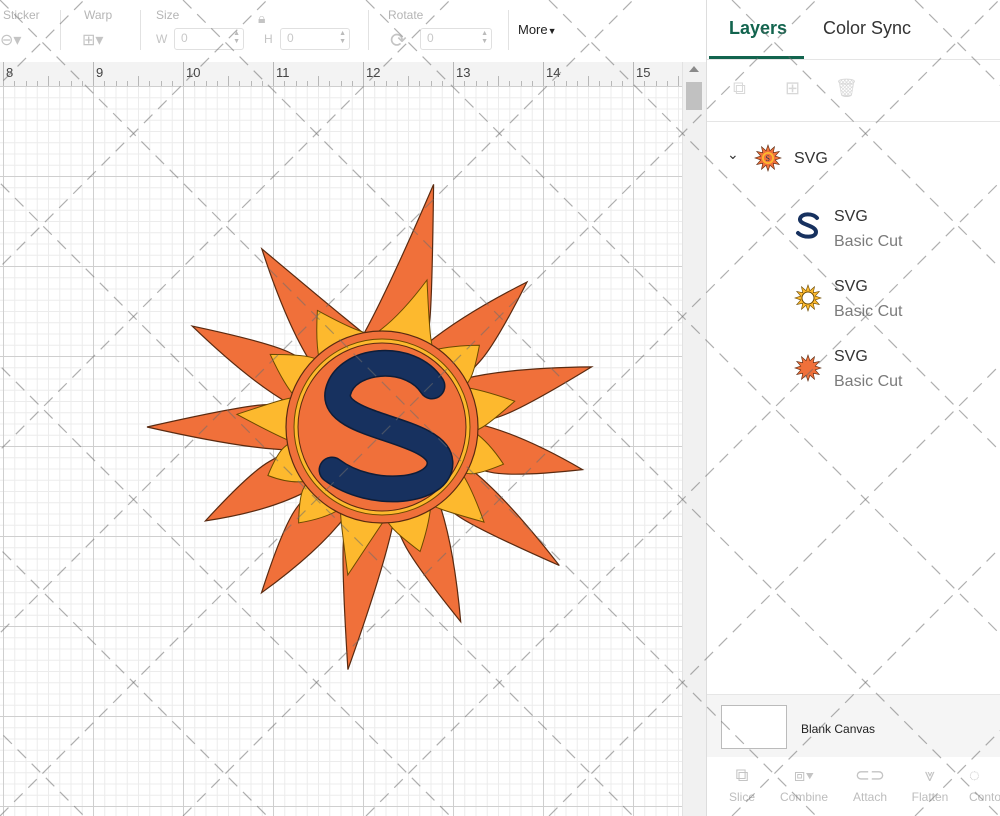 The width and height of the screenshot is (1000, 816). Describe the element at coordinates (853, 160) in the screenshot. I see `layer-group-row: ⌄ S SVG` at that location.